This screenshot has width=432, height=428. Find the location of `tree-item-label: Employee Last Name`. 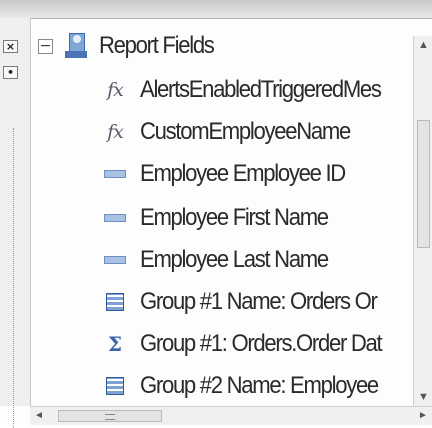

tree-item-label: Employee Last Name is located at coordinates (234, 259).